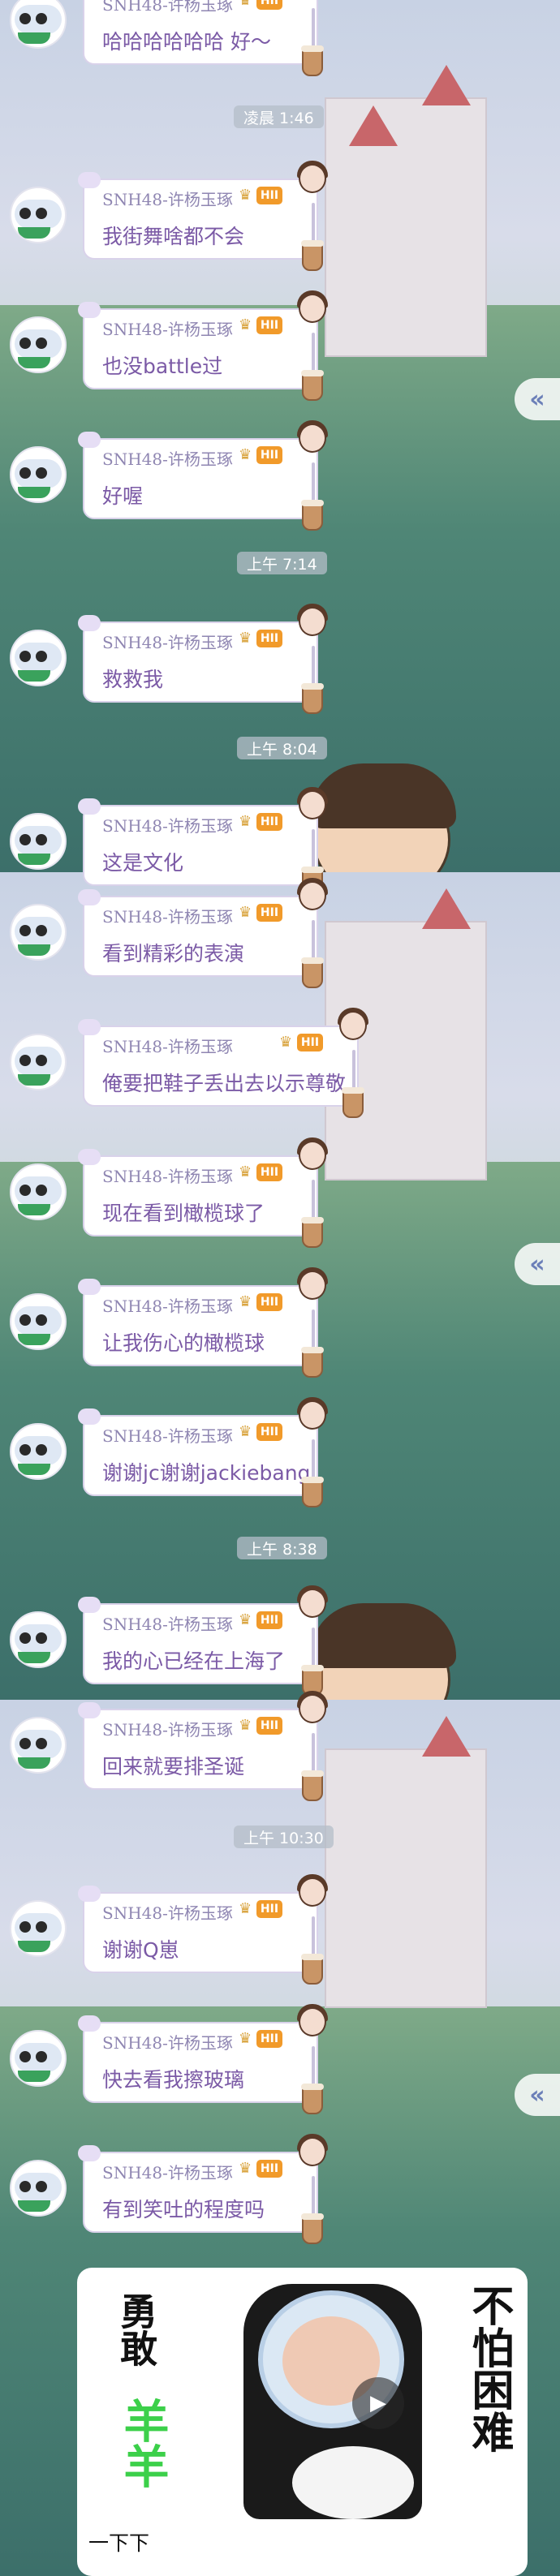 The width and height of the screenshot is (560, 2576). What do you see at coordinates (201, 2192) in the screenshot?
I see `message-bubble: SNH48-许杨玉琢 ♛ HII 有到笑吐的程度吗` at bounding box center [201, 2192].